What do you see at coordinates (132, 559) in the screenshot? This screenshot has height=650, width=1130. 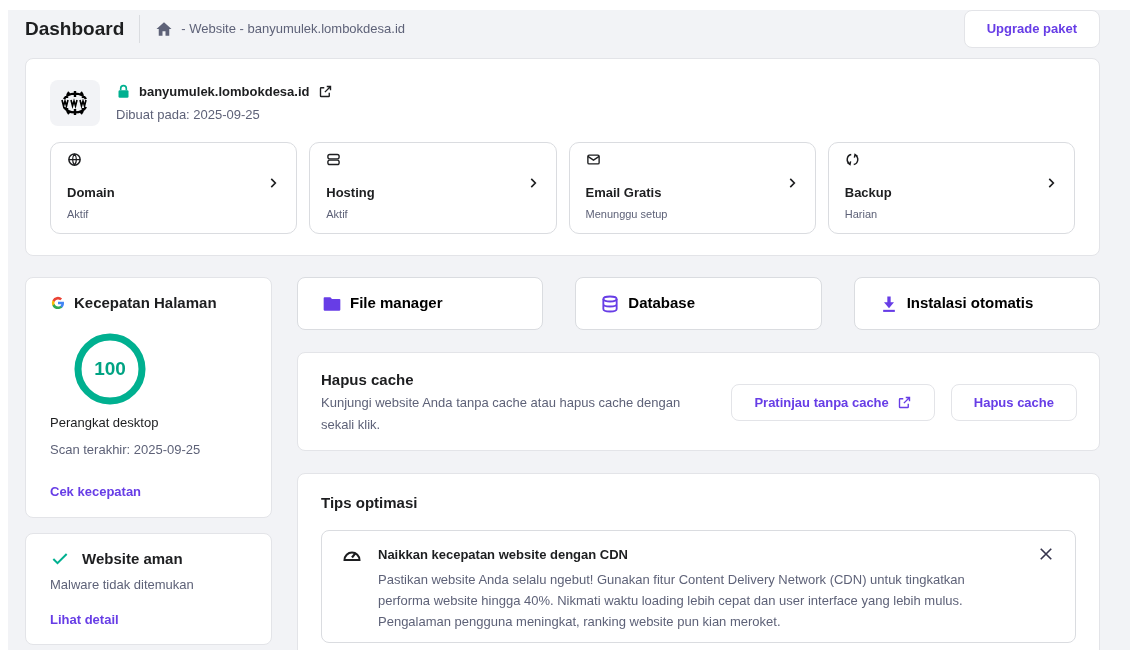 I see `card-title: Website aman` at bounding box center [132, 559].